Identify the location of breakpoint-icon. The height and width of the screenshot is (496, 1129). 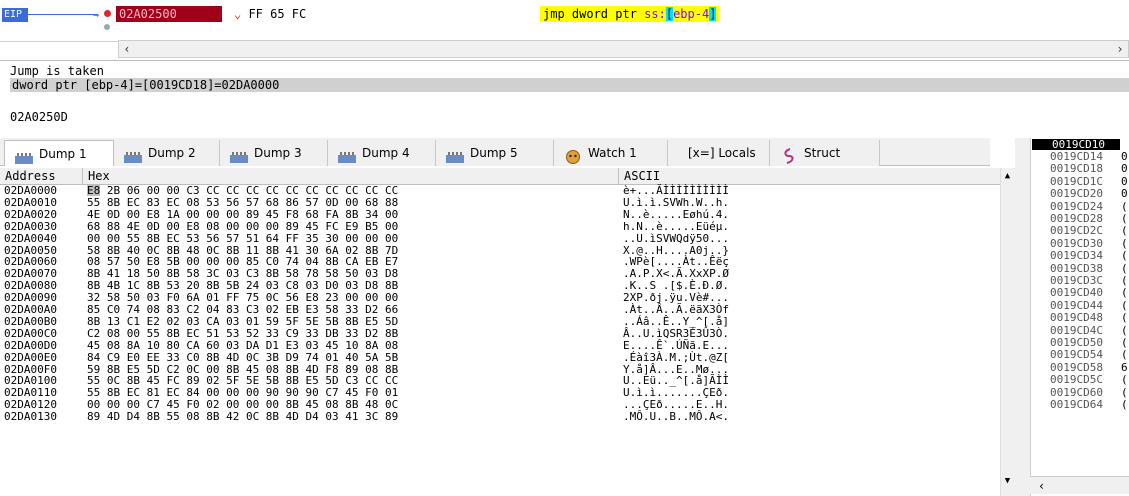
(107, 13).